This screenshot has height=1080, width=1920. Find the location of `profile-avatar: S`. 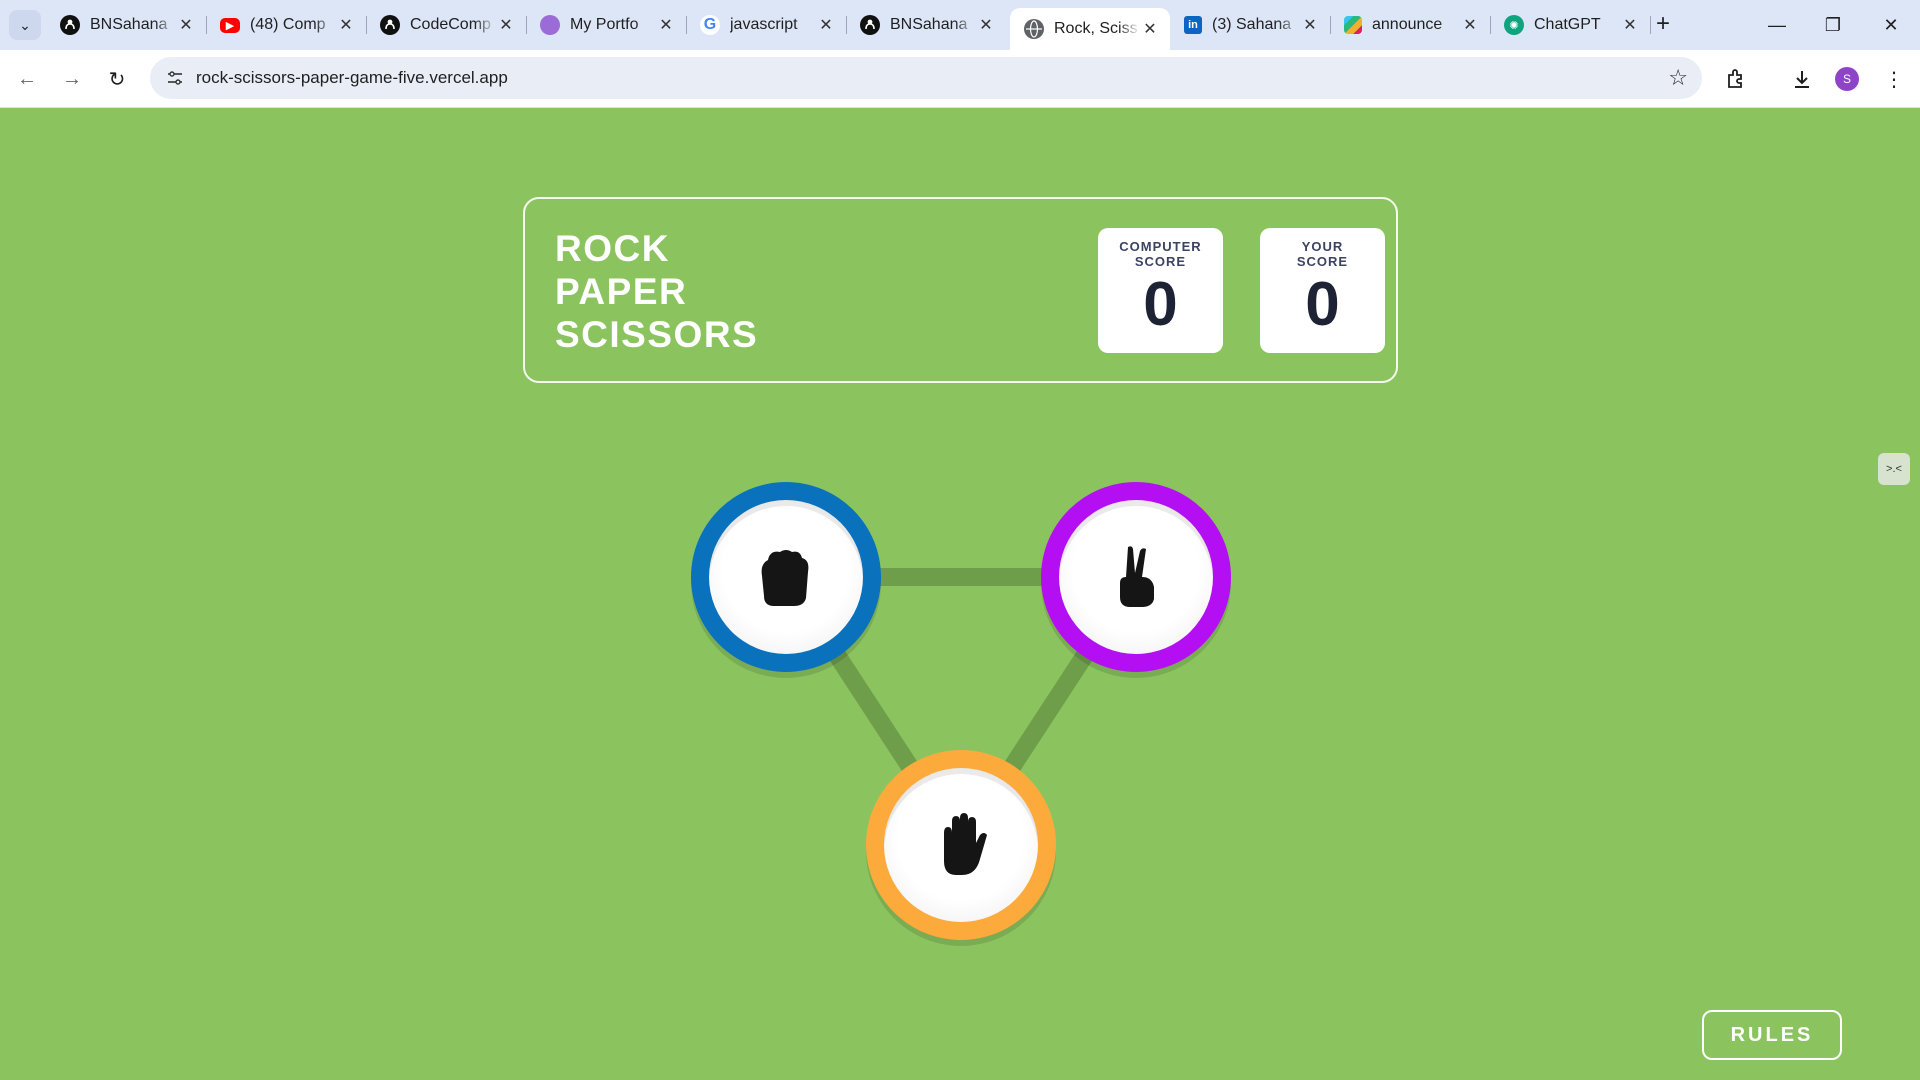

profile-avatar: S is located at coordinates (1847, 79).